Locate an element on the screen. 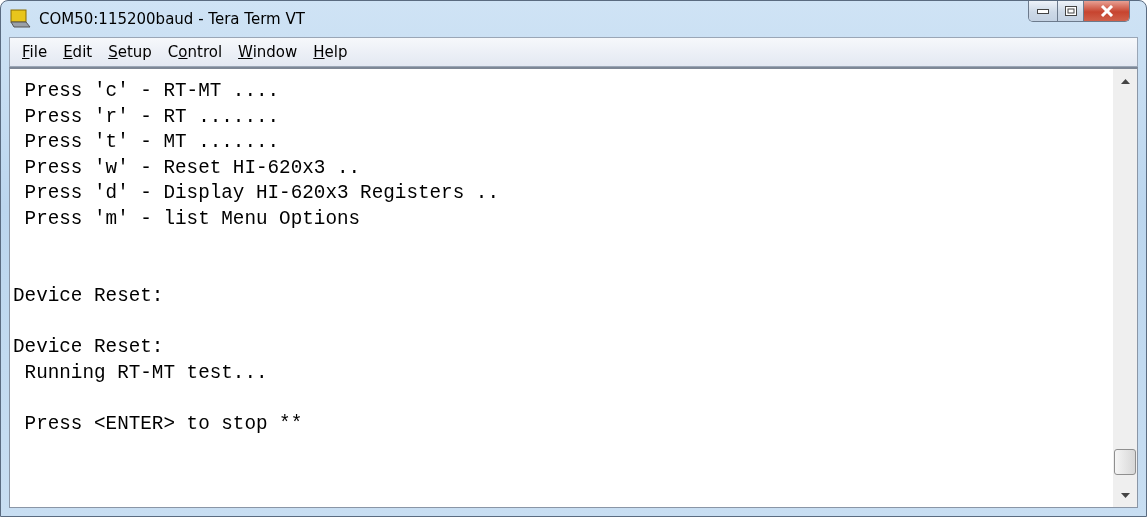  terminal-line: Press 'm' - list Menu Options is located at coordinates (192, 219).